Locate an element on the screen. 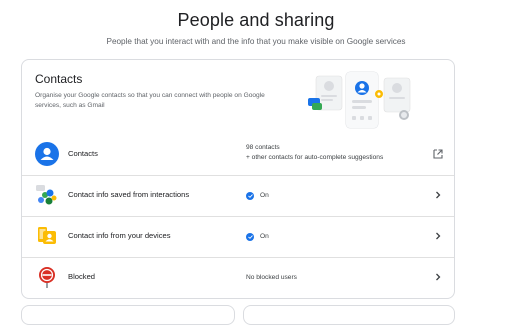  interactions-row: Contact info saved from interactions On is located at coordinates (238, 195).